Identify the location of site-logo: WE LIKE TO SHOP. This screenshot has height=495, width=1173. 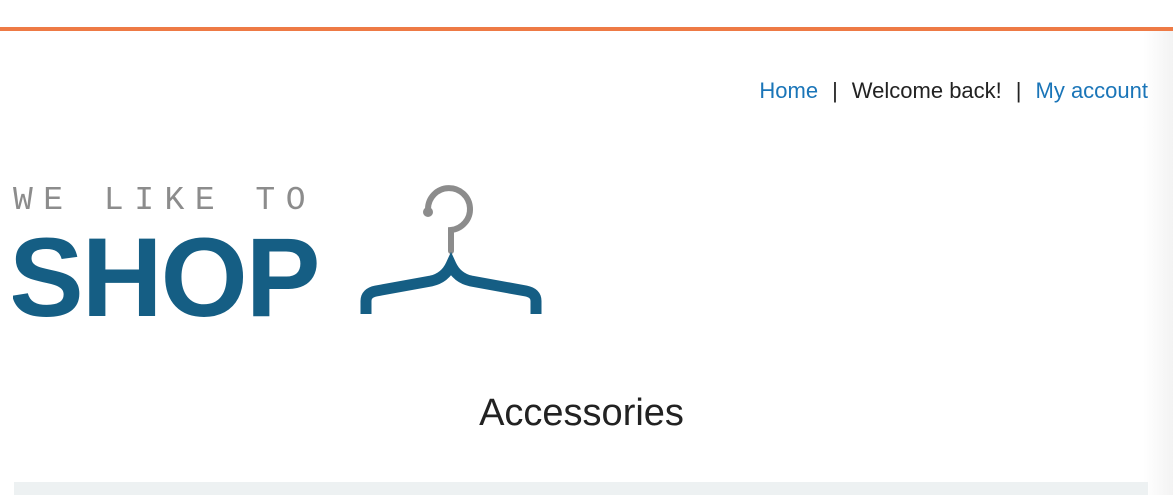
(278, 247).